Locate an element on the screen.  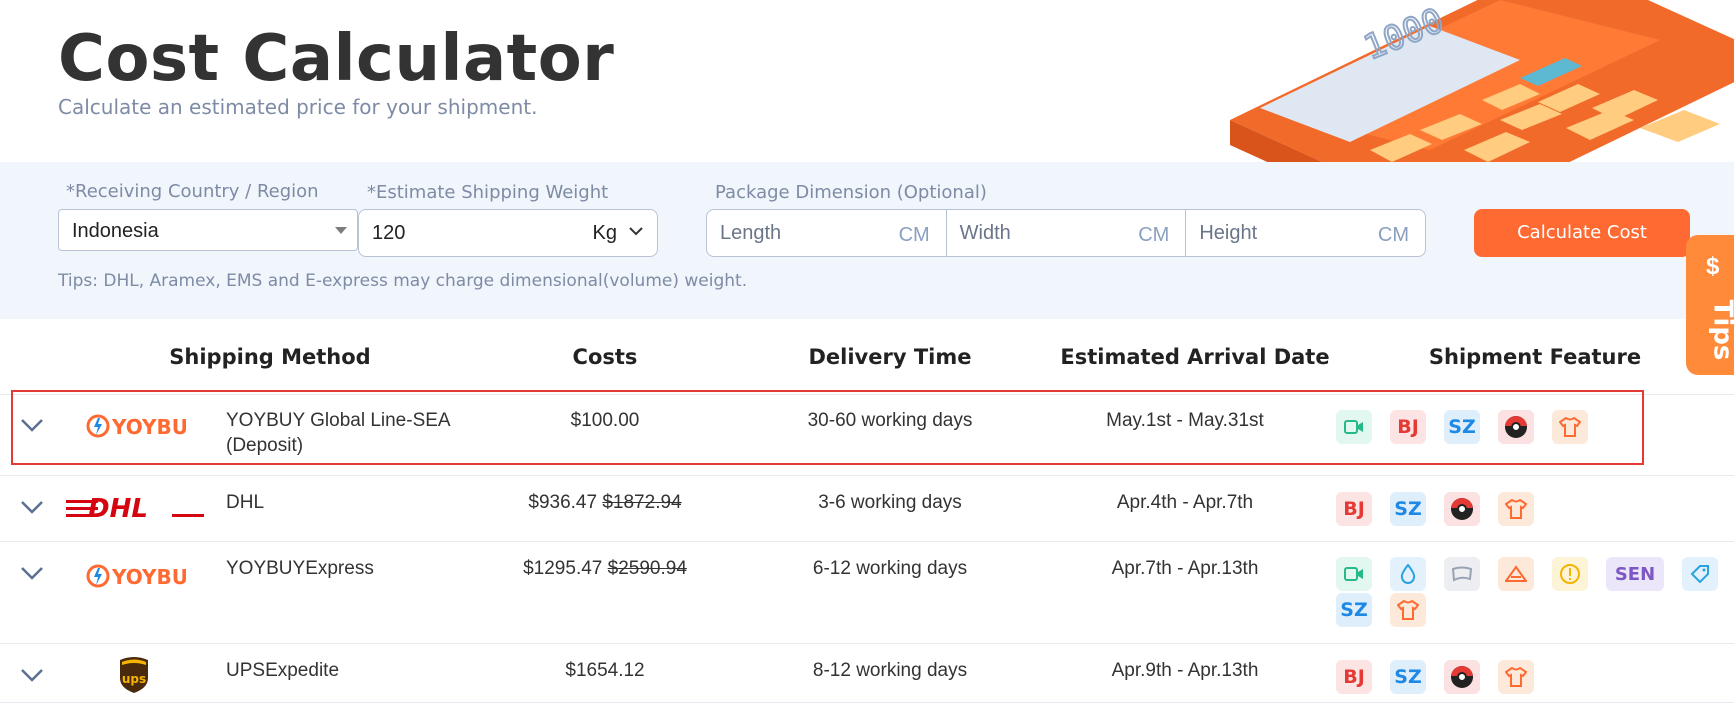
dimension-label: Package Dimension (Optional) is located at coordinates (851, 192).